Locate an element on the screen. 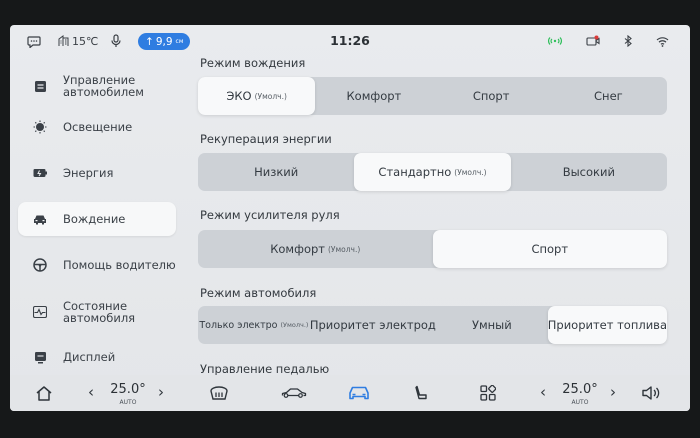 Image resolution: width=700 pixels, height=438 pixels. right-climate-control: ‹ 25.0° AUTO › is located at coordinates (580, 393).